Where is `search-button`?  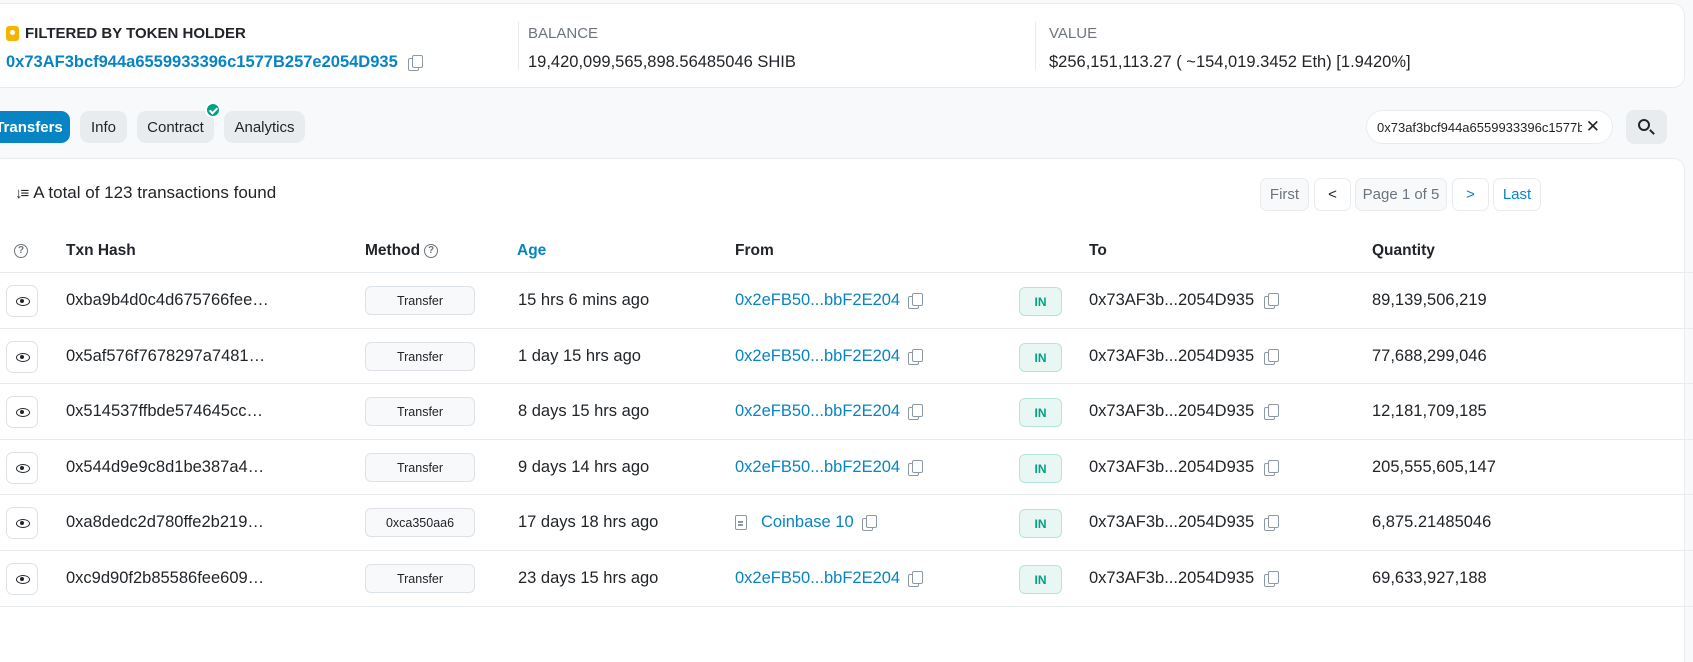
search-button is located at coordinates (1646, 127).